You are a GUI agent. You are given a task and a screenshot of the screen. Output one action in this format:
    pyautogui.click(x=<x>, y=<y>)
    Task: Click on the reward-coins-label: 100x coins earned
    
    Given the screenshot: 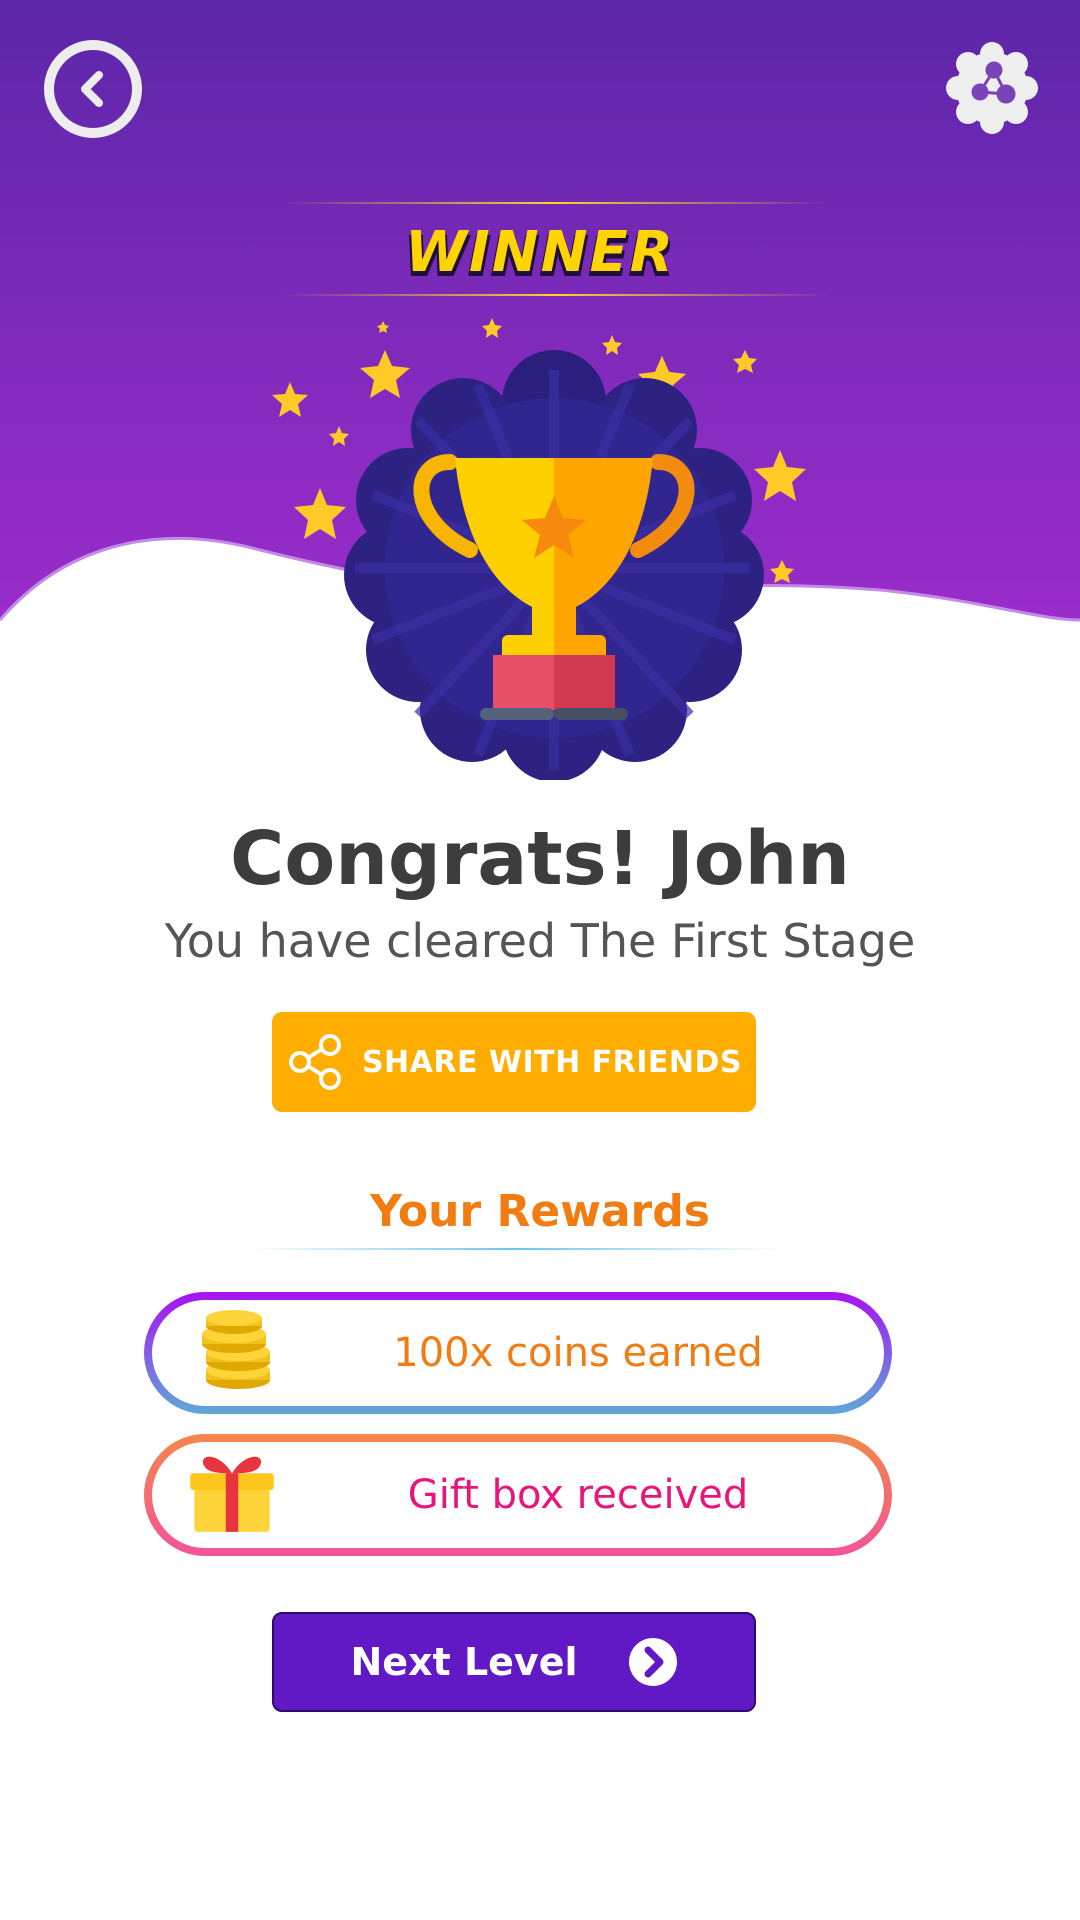 What is the action you would take?
    pyautogui.click(x=578, y=1353)
    